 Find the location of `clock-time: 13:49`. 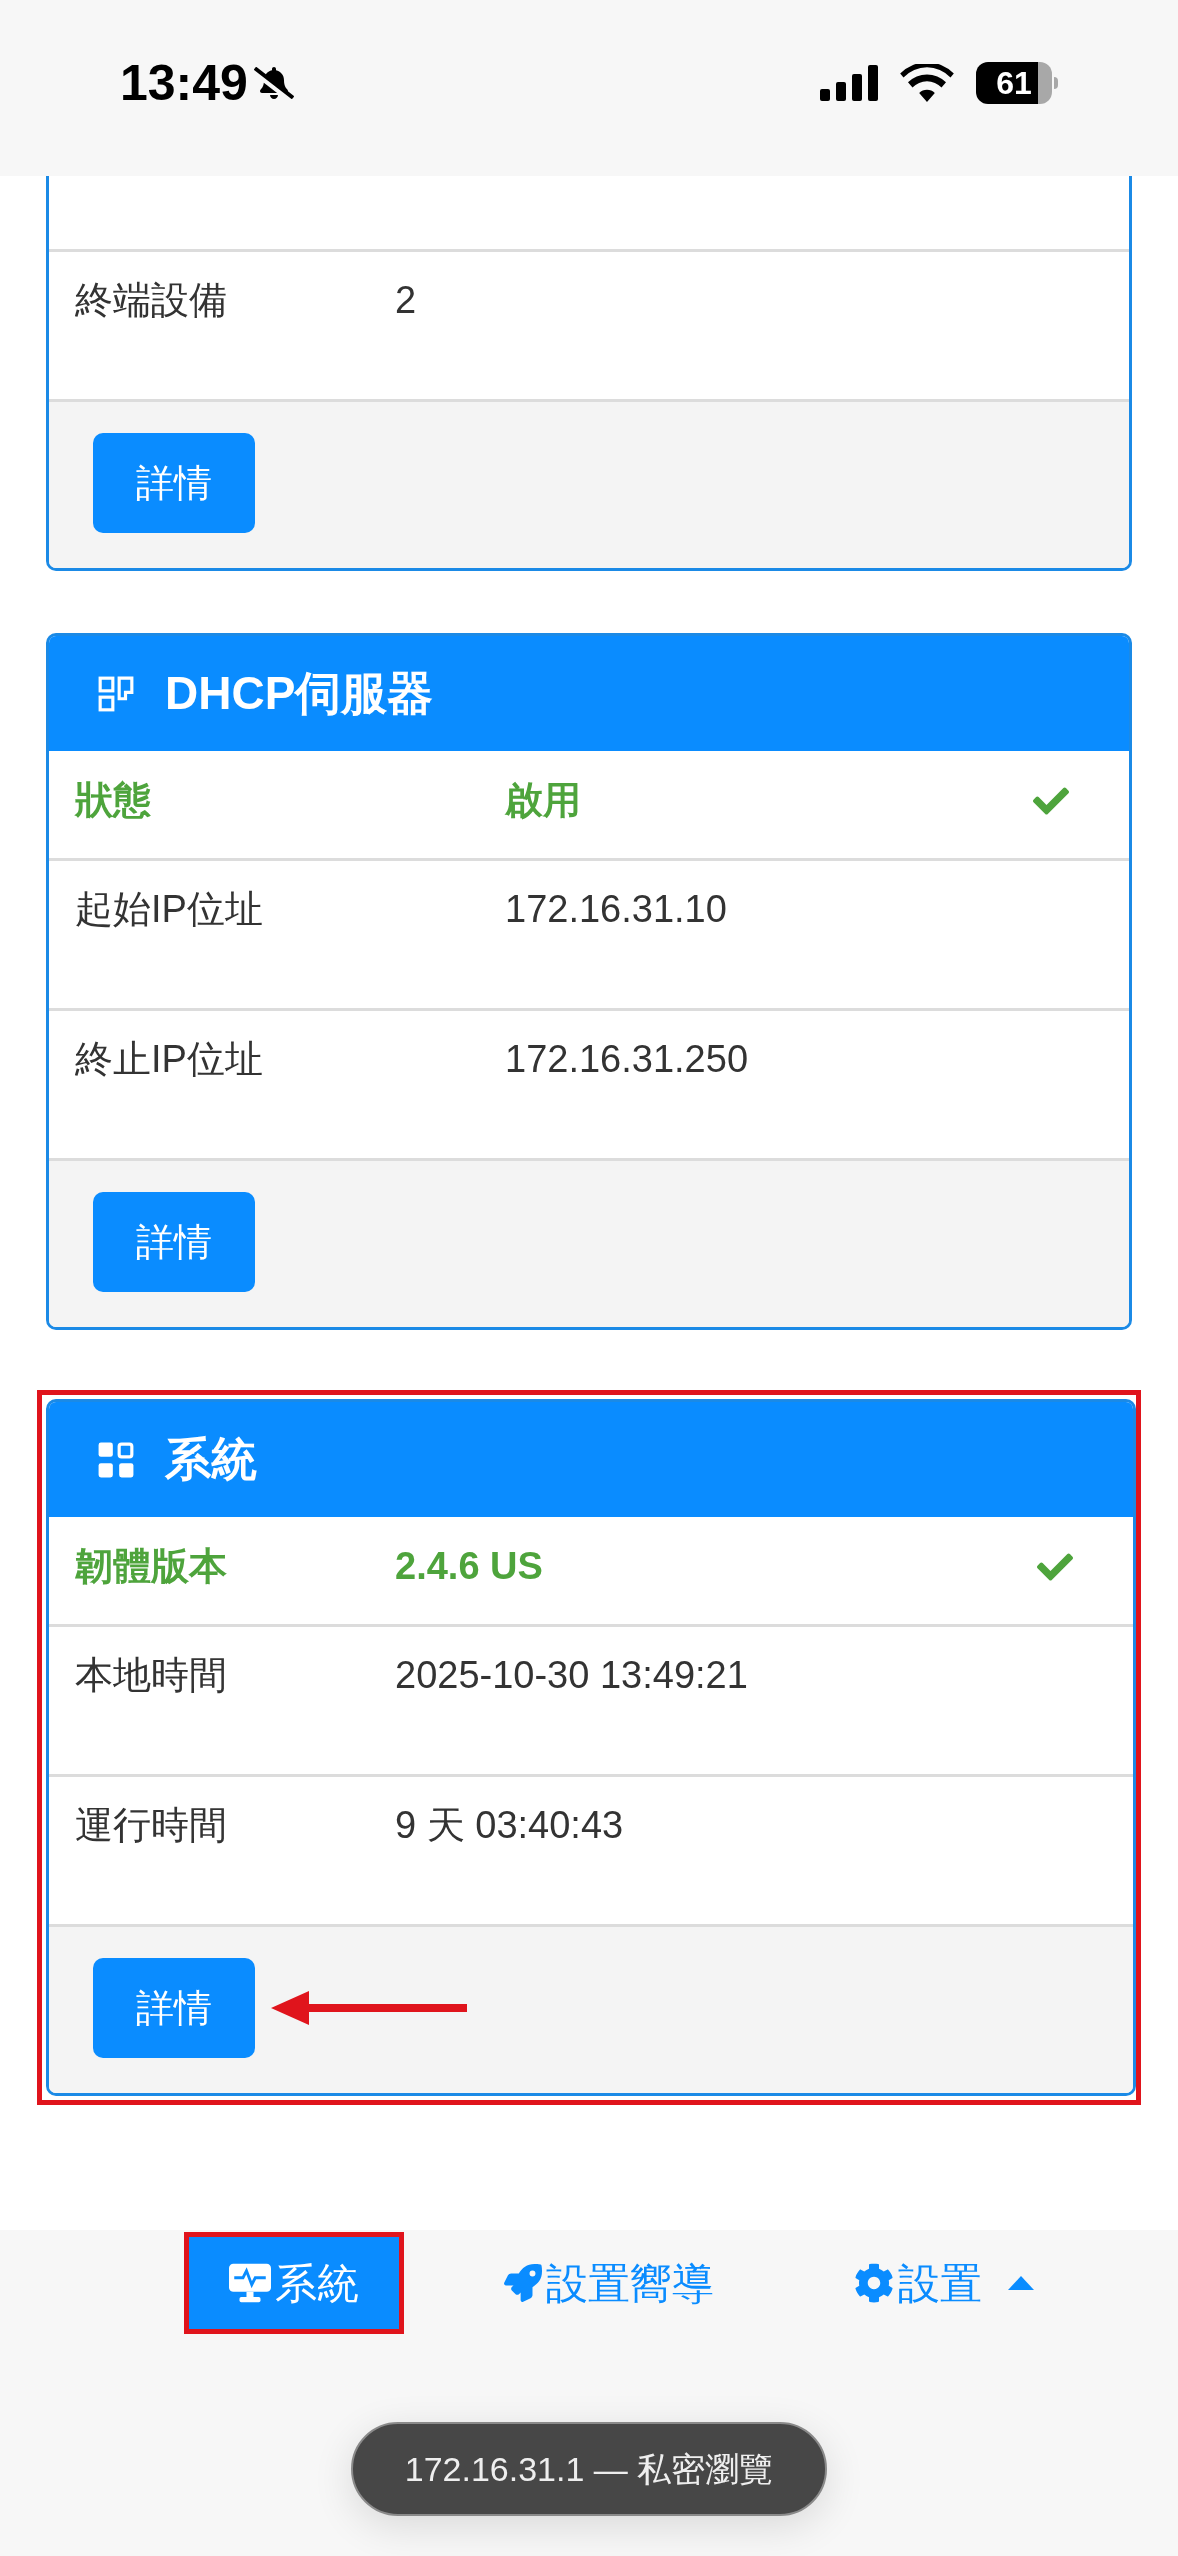

clock-time: 13:49 is located at coordinates (184, 83).